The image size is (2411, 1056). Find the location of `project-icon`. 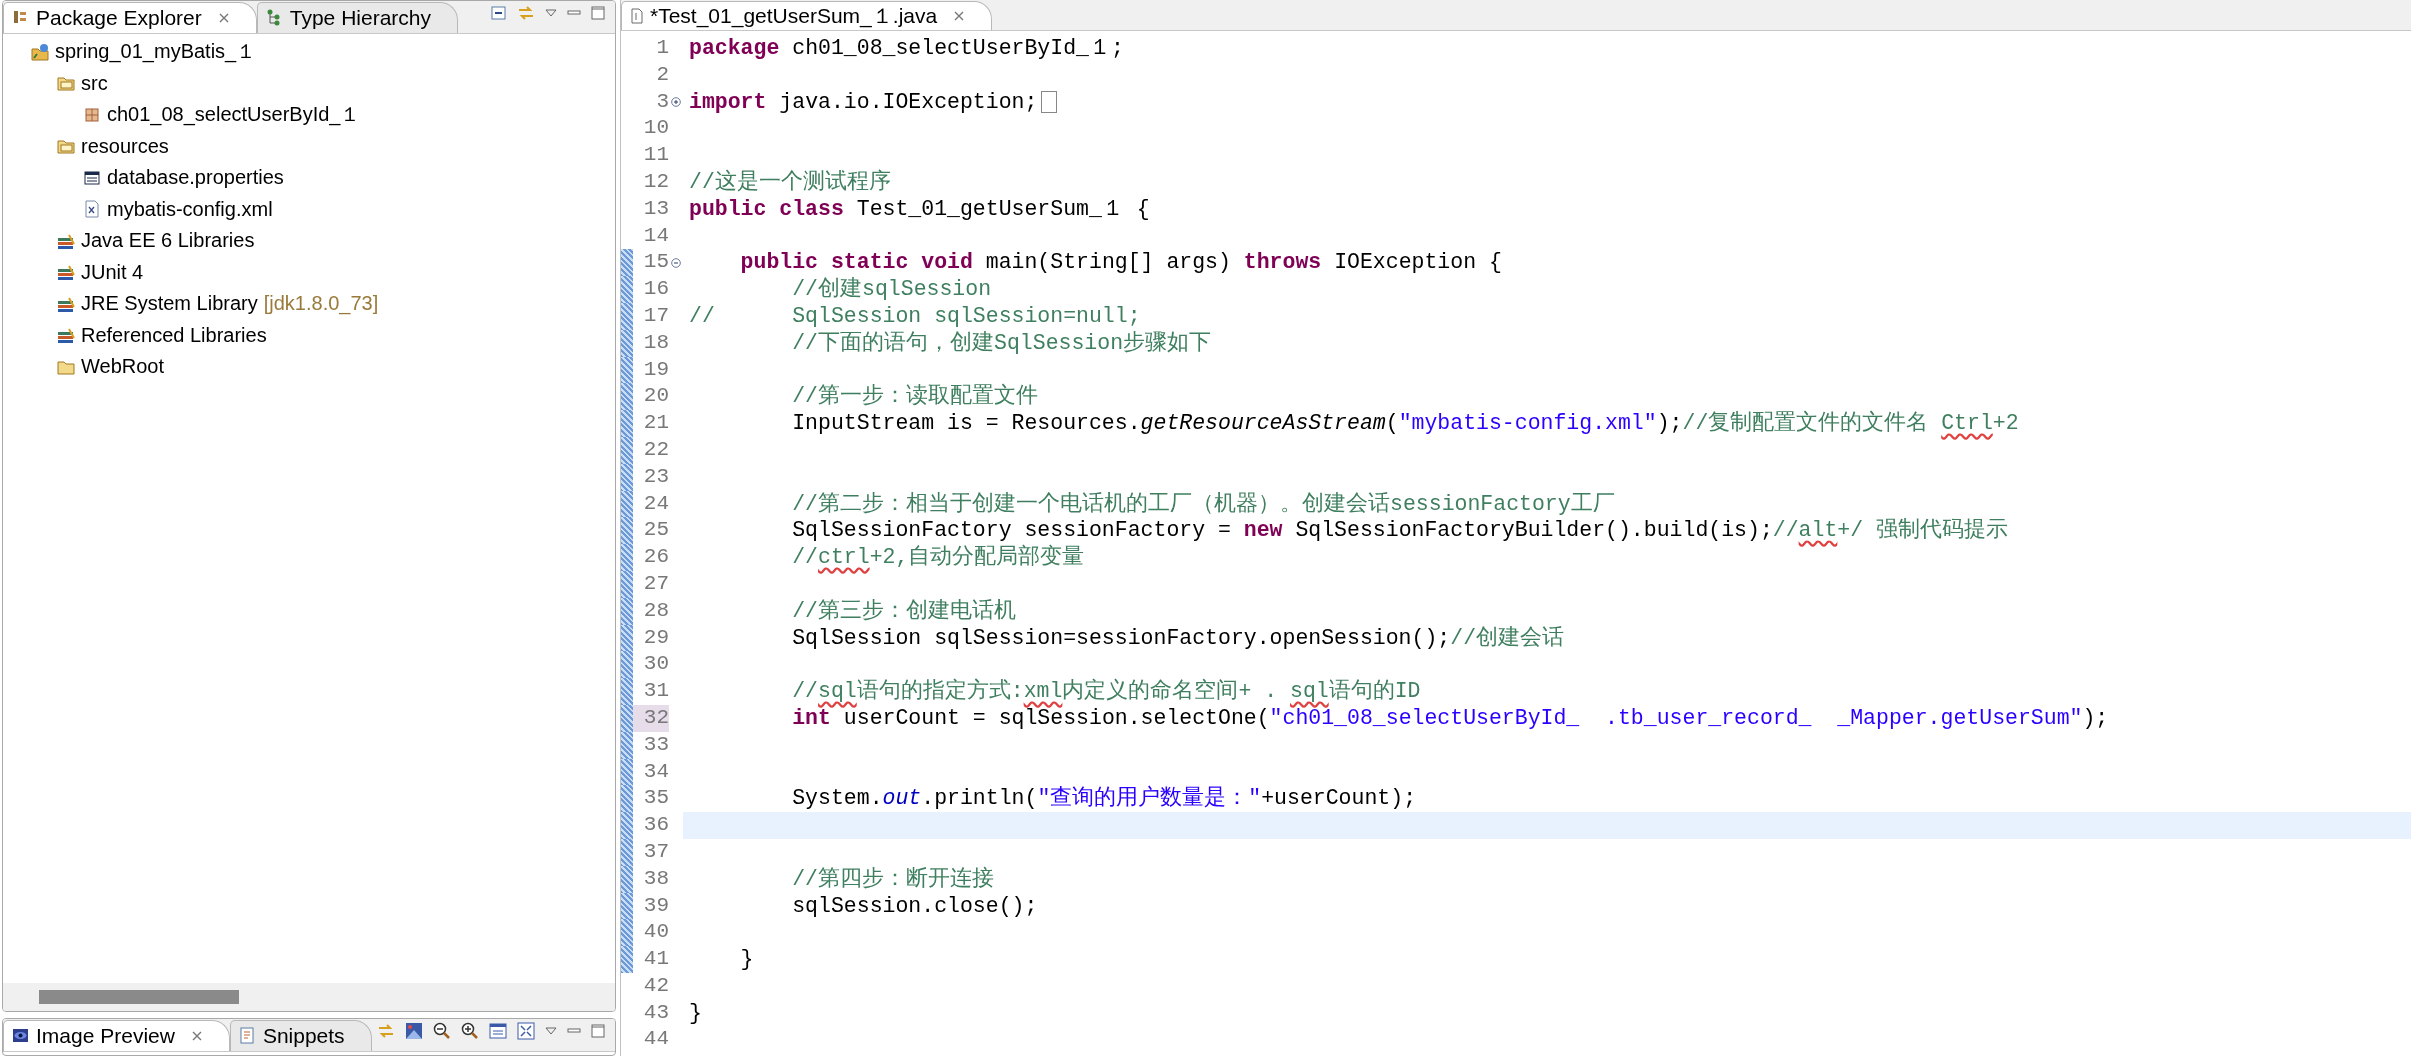

project-icon is located at coordinates (40, 51).